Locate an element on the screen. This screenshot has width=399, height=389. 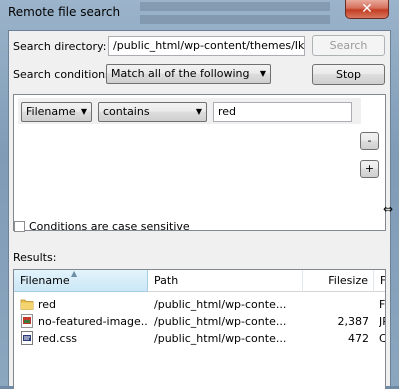
close-icon: ✕ is located at coordinates (367, 9).